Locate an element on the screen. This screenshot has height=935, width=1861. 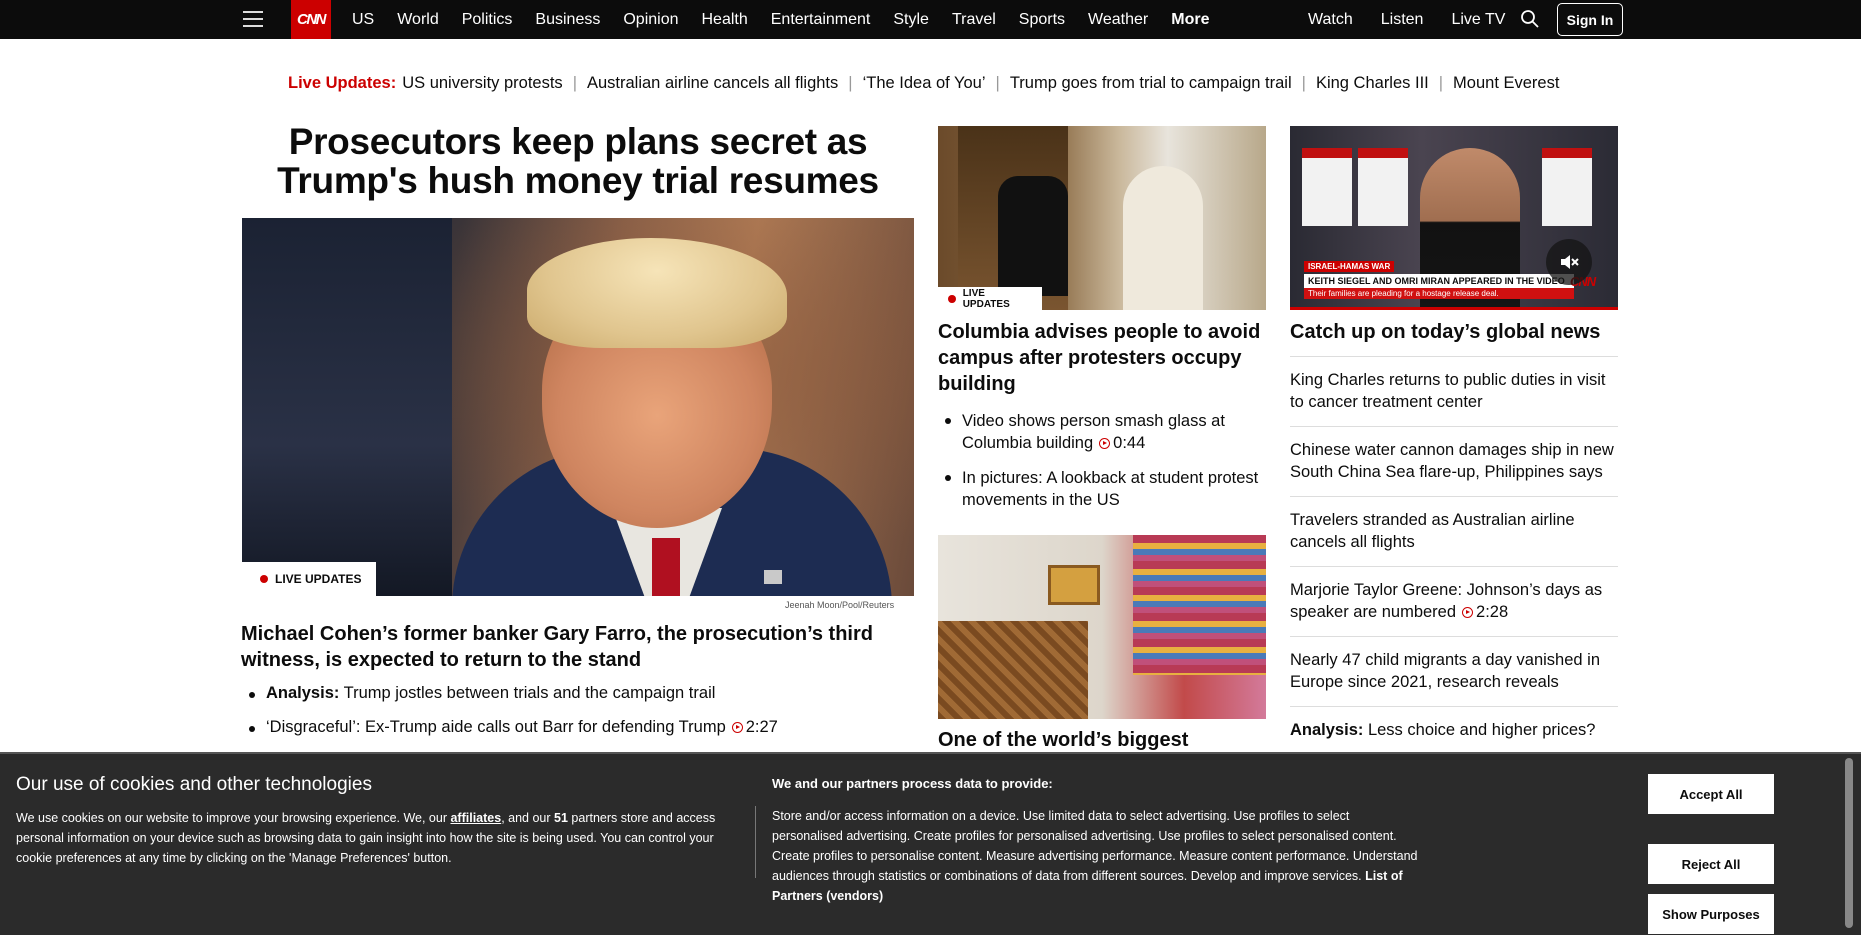
image-credit: Jeenah Moon/Pool/Reuters is located at coordinates (840, 605).